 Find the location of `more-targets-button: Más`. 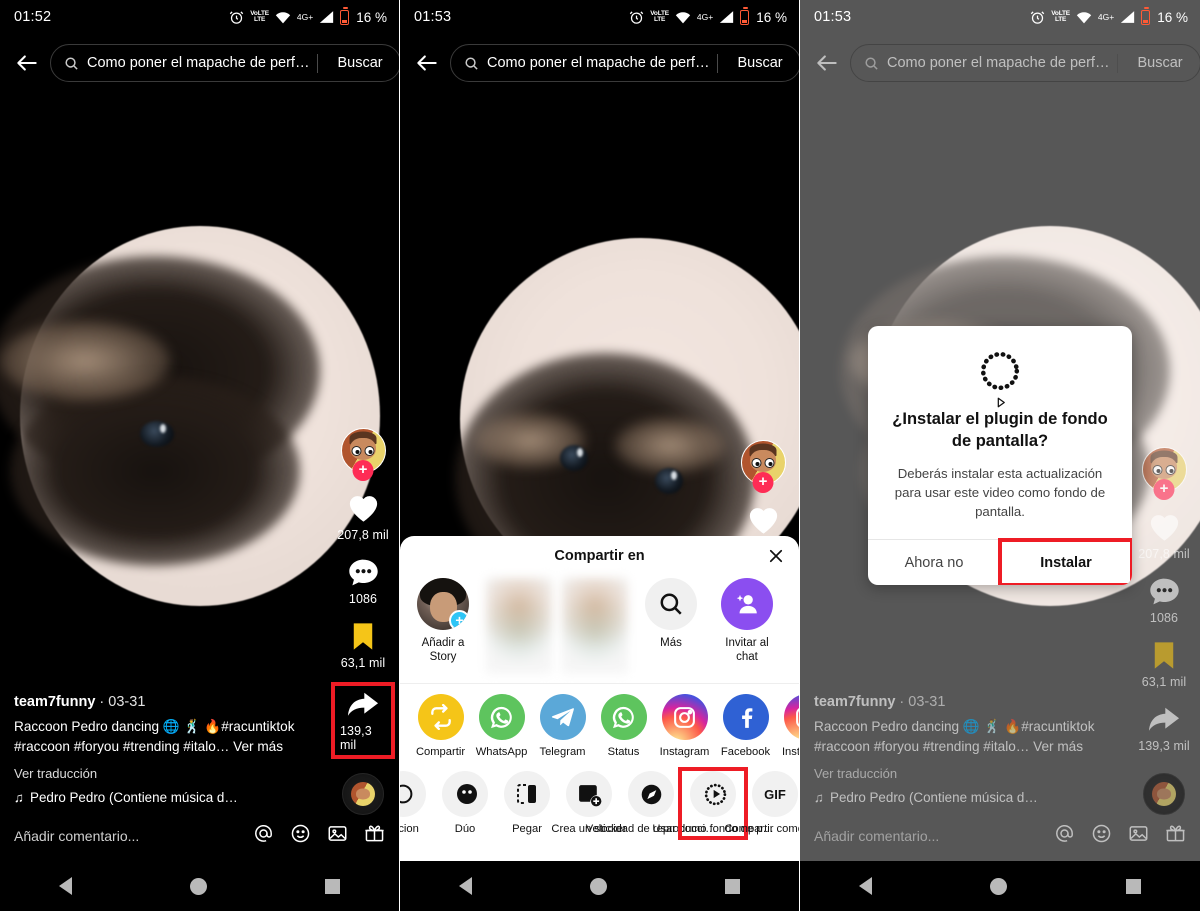

more-targets-button: Más is located at coordinates (671, 614).